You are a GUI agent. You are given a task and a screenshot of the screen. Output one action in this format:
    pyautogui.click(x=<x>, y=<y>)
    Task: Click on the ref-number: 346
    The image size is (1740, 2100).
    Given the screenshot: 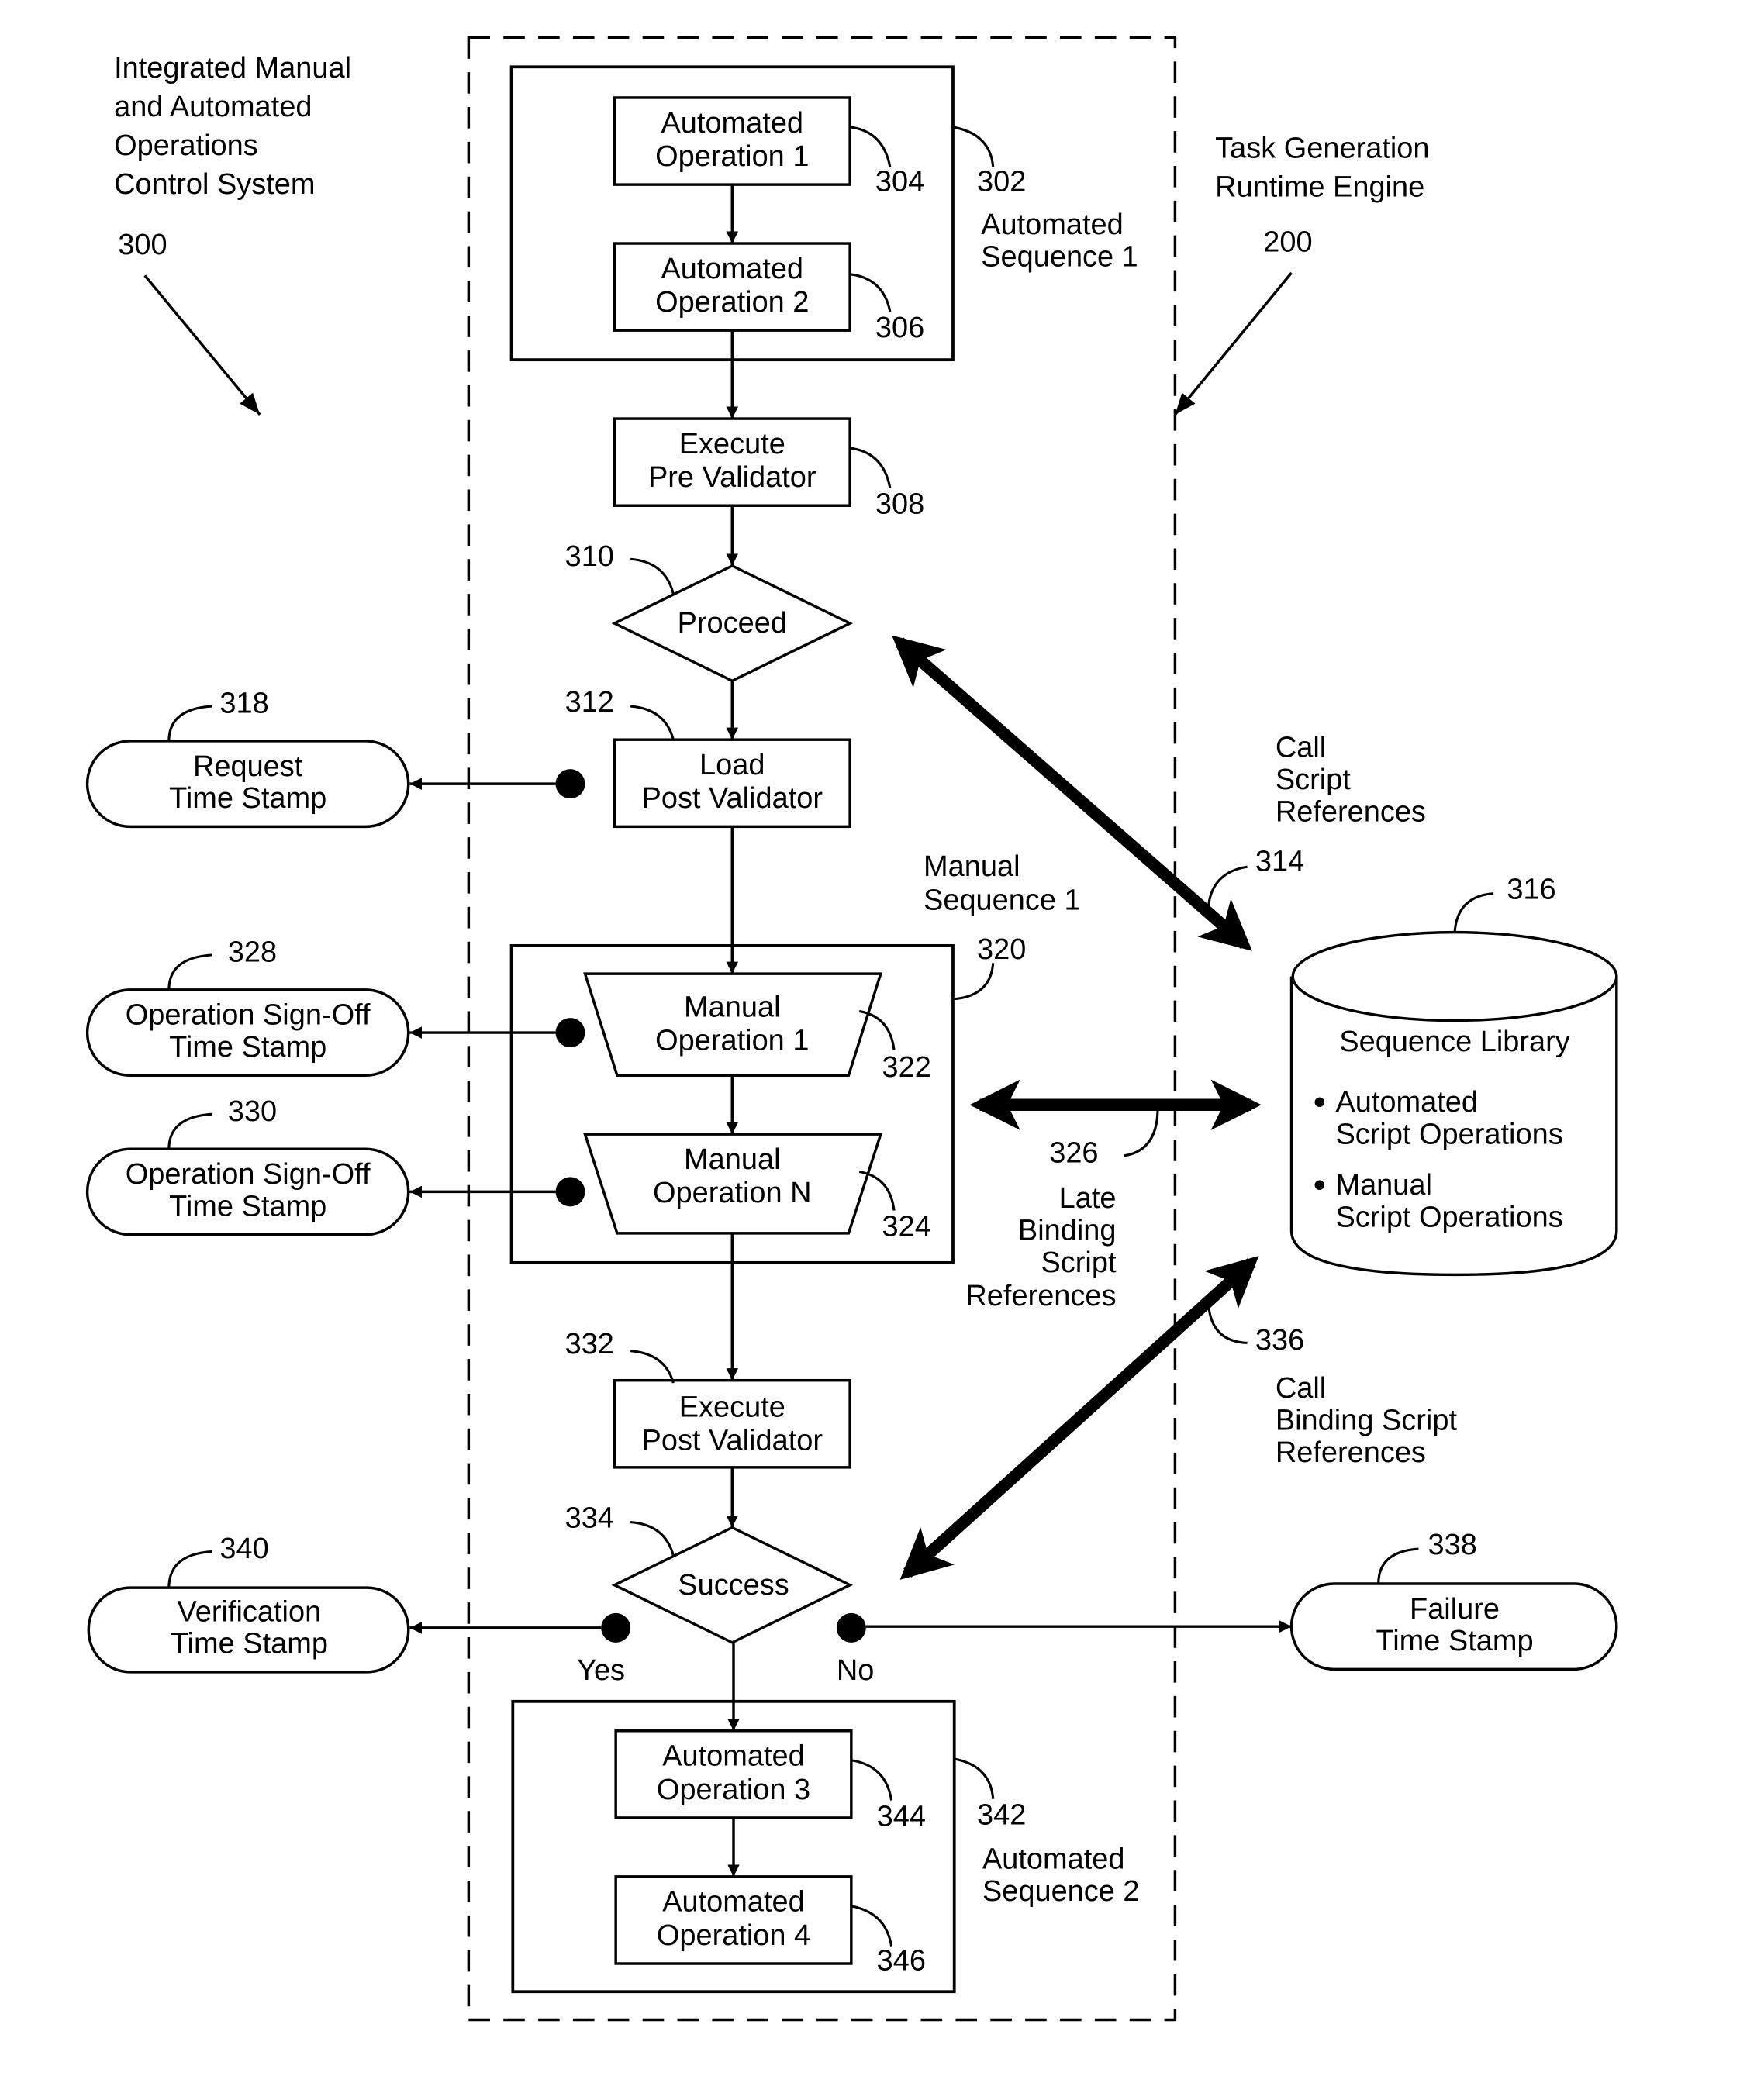 What is the action you would take?
    pyautogui.click(x=901, y=1962)
    